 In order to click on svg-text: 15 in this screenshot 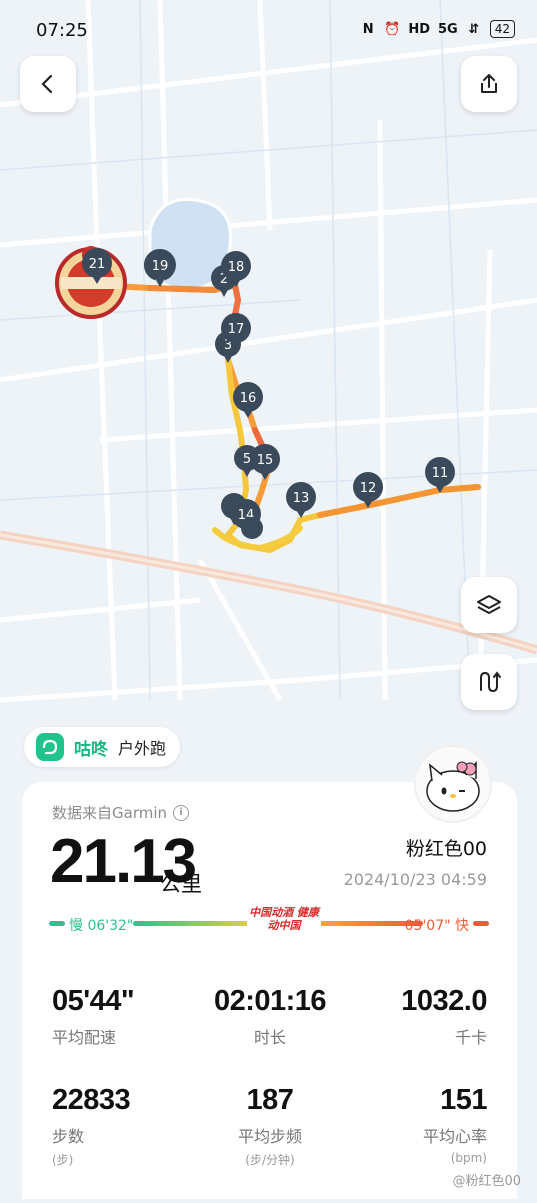, I will do `click(265, 460)`.